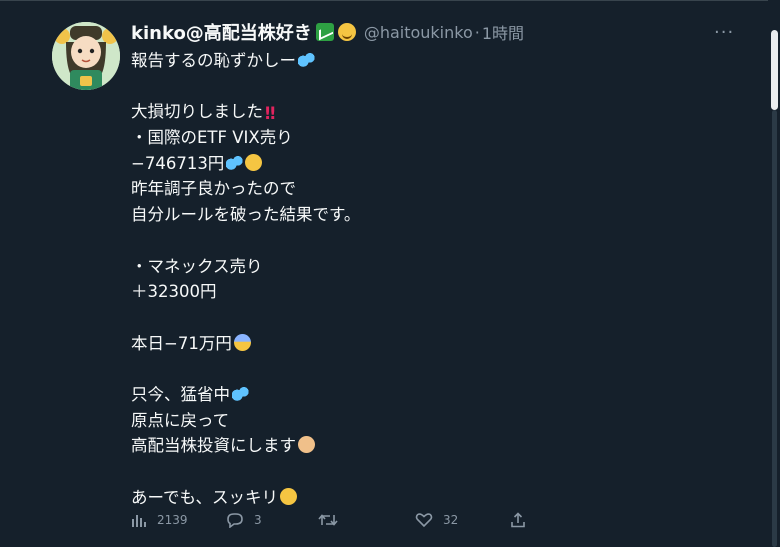 The image size is (780, 547). I want to click on retweet-icon, so click(328, 520).